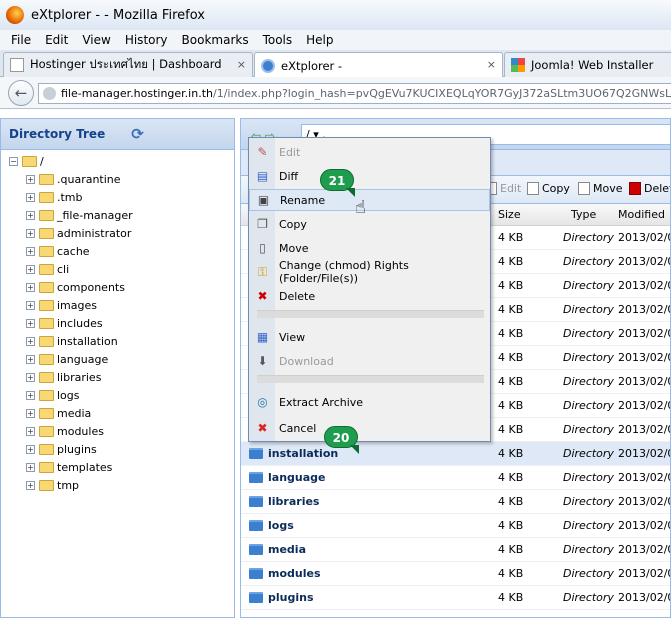 The height and width of the screenshot is (618, 671). Describe the element at coordinates (455, 598) in the screenshot. I see `table-row: plugins 4 KB Directory 2013/02/09` at that location.